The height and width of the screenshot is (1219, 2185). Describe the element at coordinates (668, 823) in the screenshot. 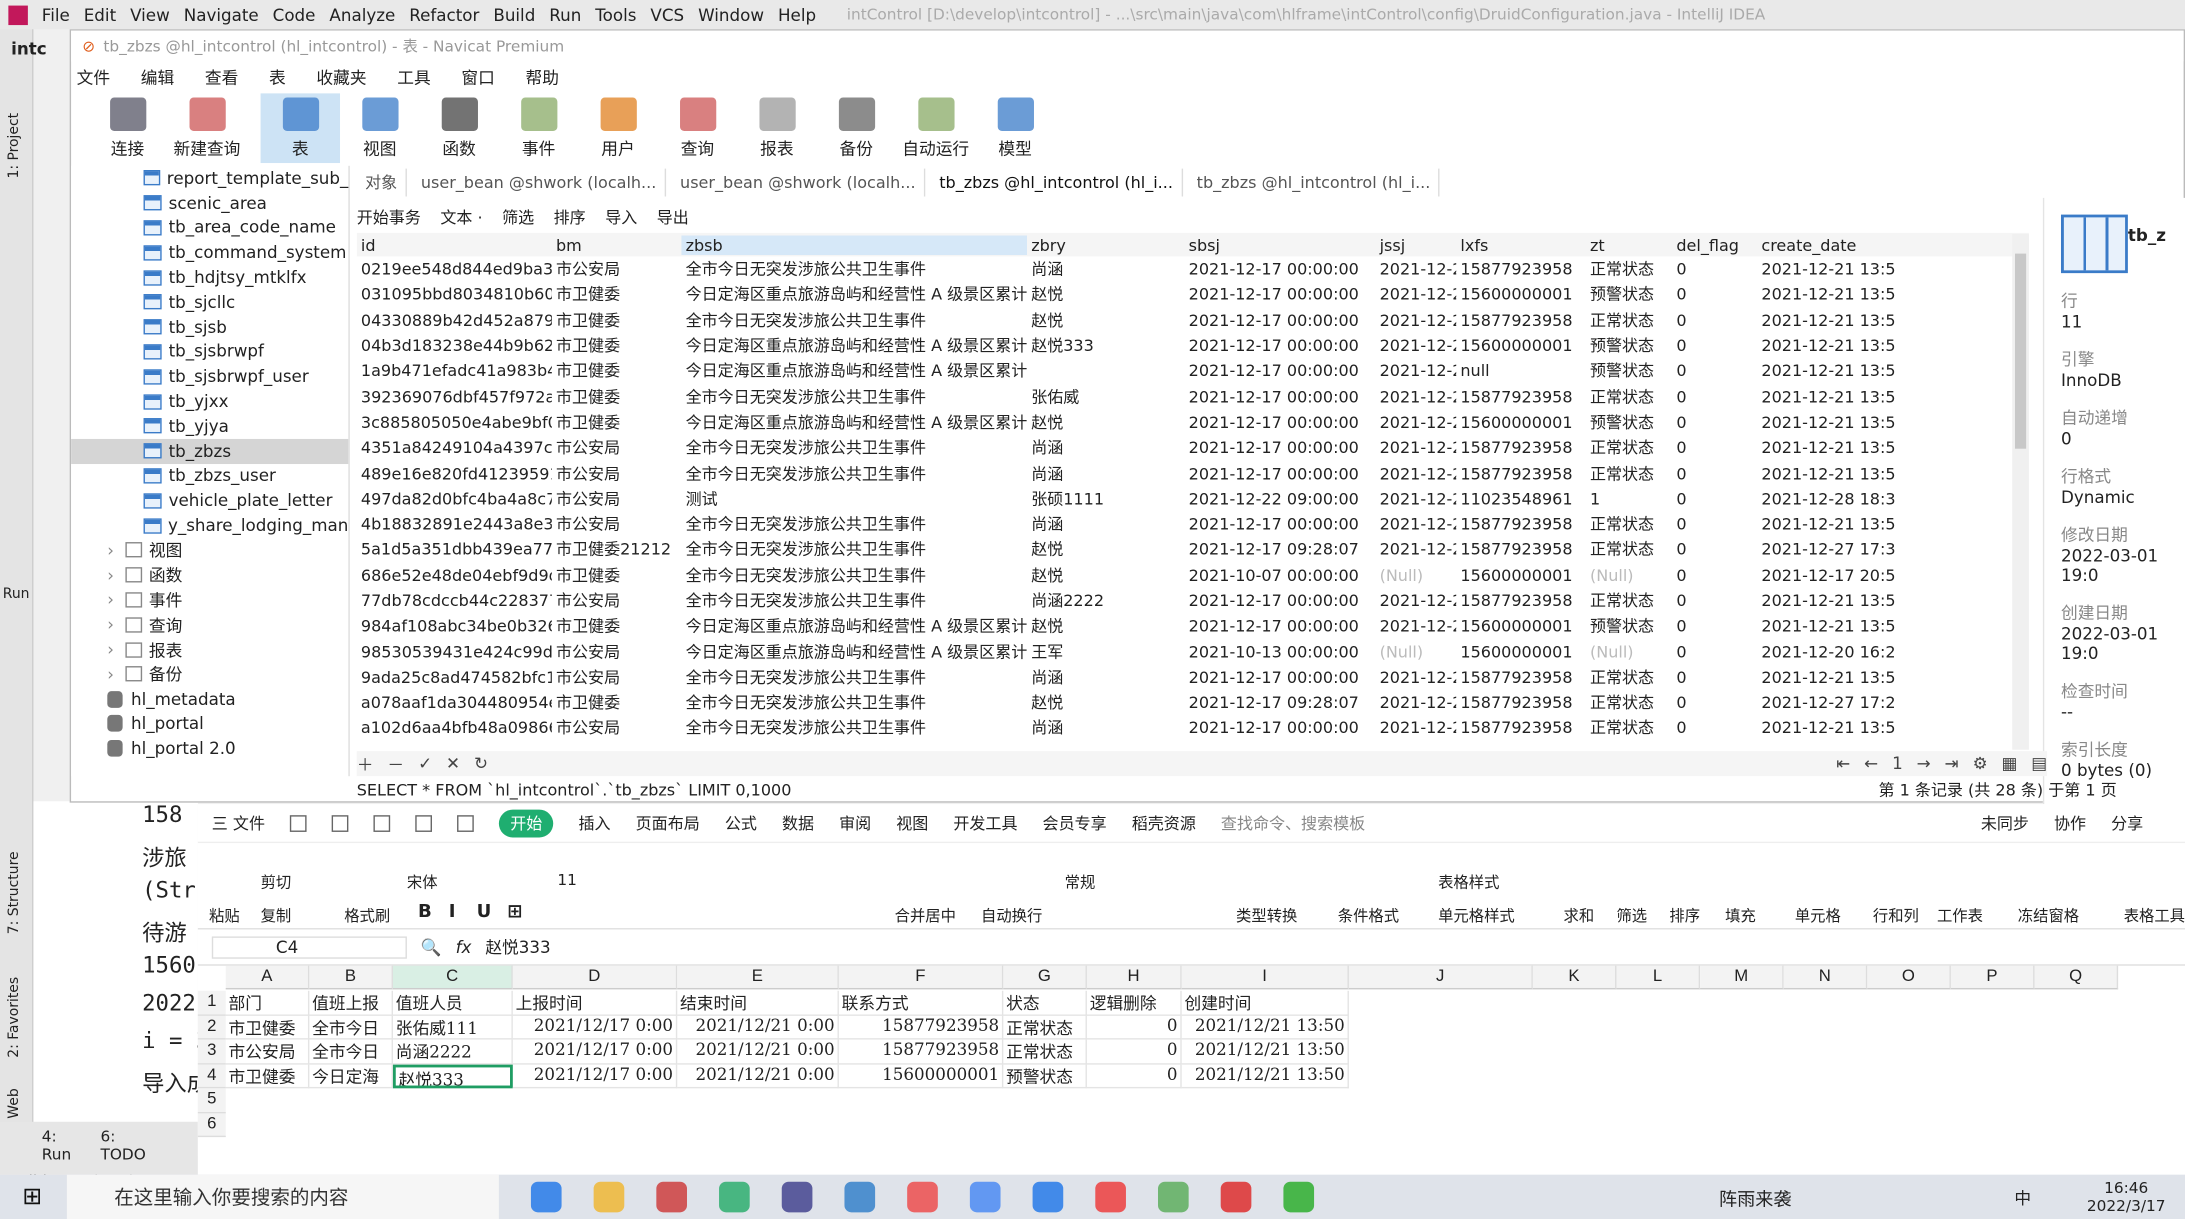

I see `wps-tab: 页面布局` at that location.